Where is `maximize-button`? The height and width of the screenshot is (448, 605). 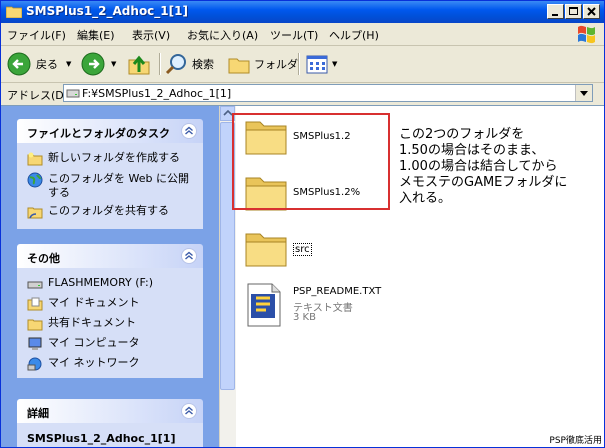
maximize-button is located at coordinates (573, 11).